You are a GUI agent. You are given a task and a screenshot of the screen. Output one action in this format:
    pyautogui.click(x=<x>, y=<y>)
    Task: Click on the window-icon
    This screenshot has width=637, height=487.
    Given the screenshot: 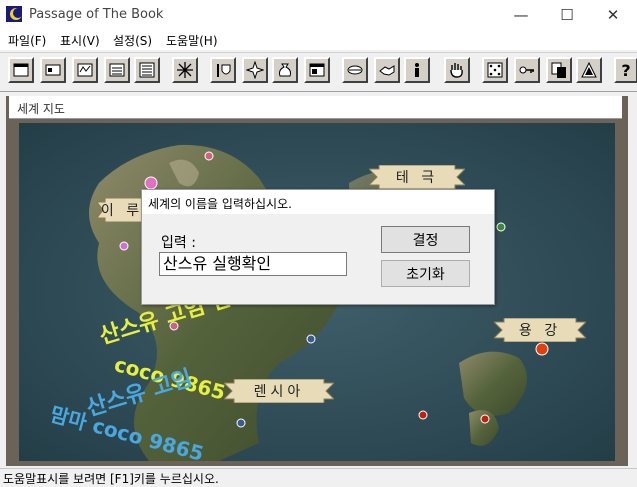 What is the action you would take?
    pyautogui.click(x=21, y=70)
    